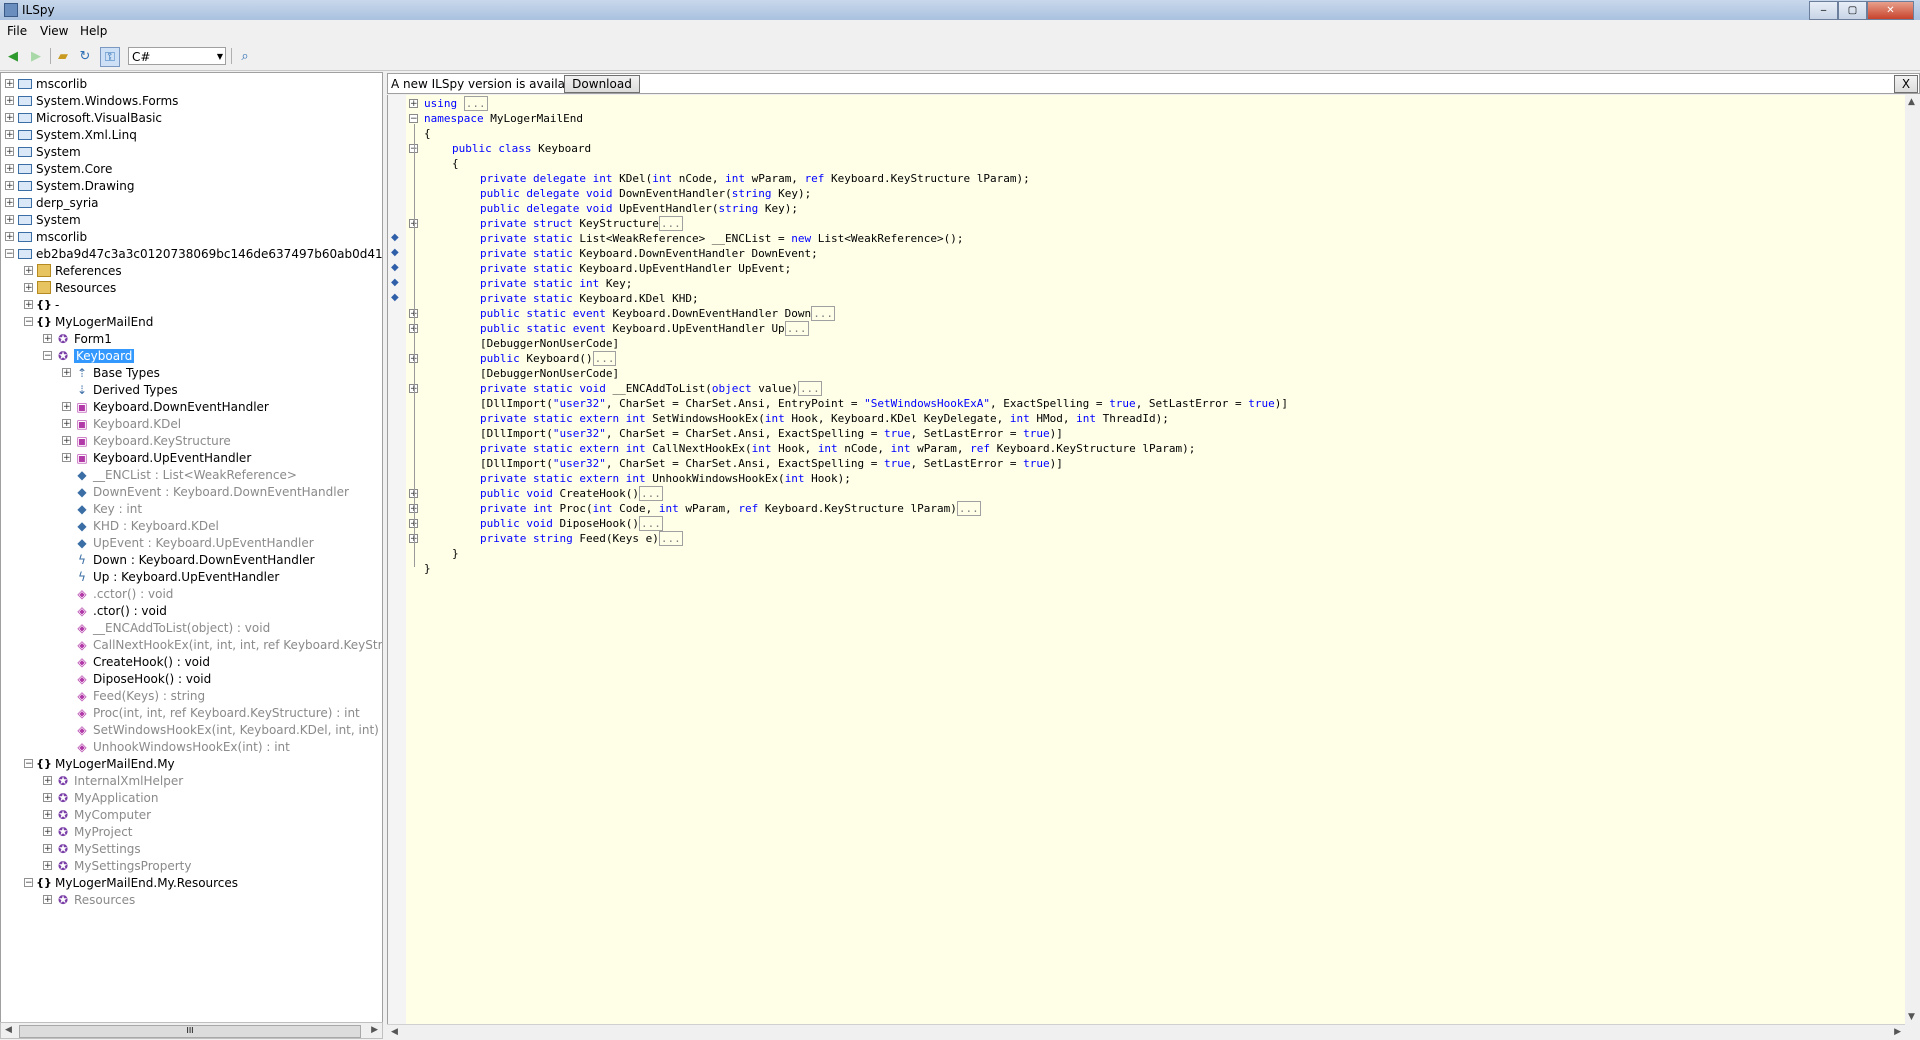 The height and width of the screenshot is (1040, 1920). Describe the element at coordinates (602, 84) in the screenshot. I see `download-button: Download` at that location.